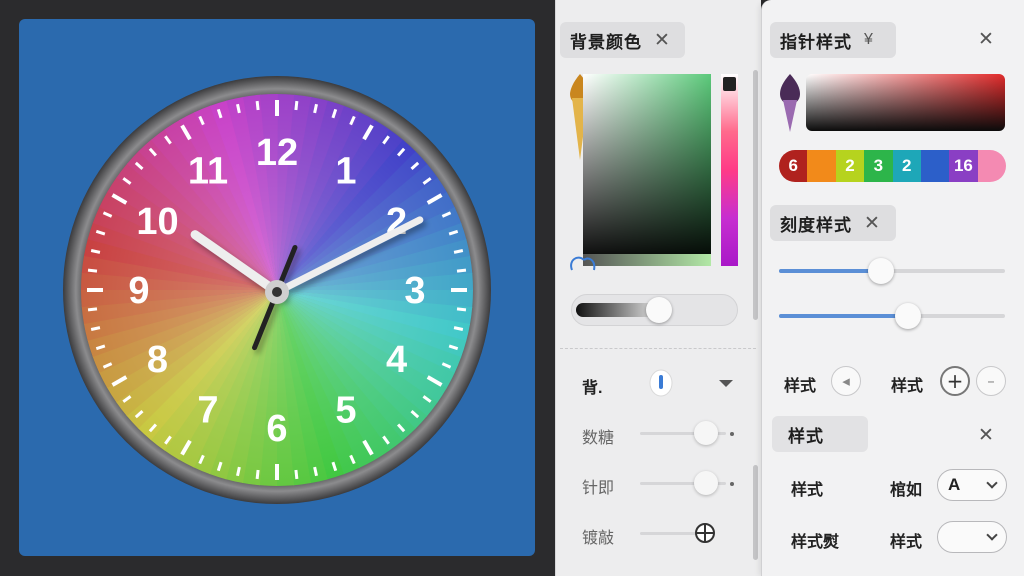  What do you see at coordinates (954, 484) in the screenshot?
I see `style-row1-select-value: A` at bounding box center [954, 484].